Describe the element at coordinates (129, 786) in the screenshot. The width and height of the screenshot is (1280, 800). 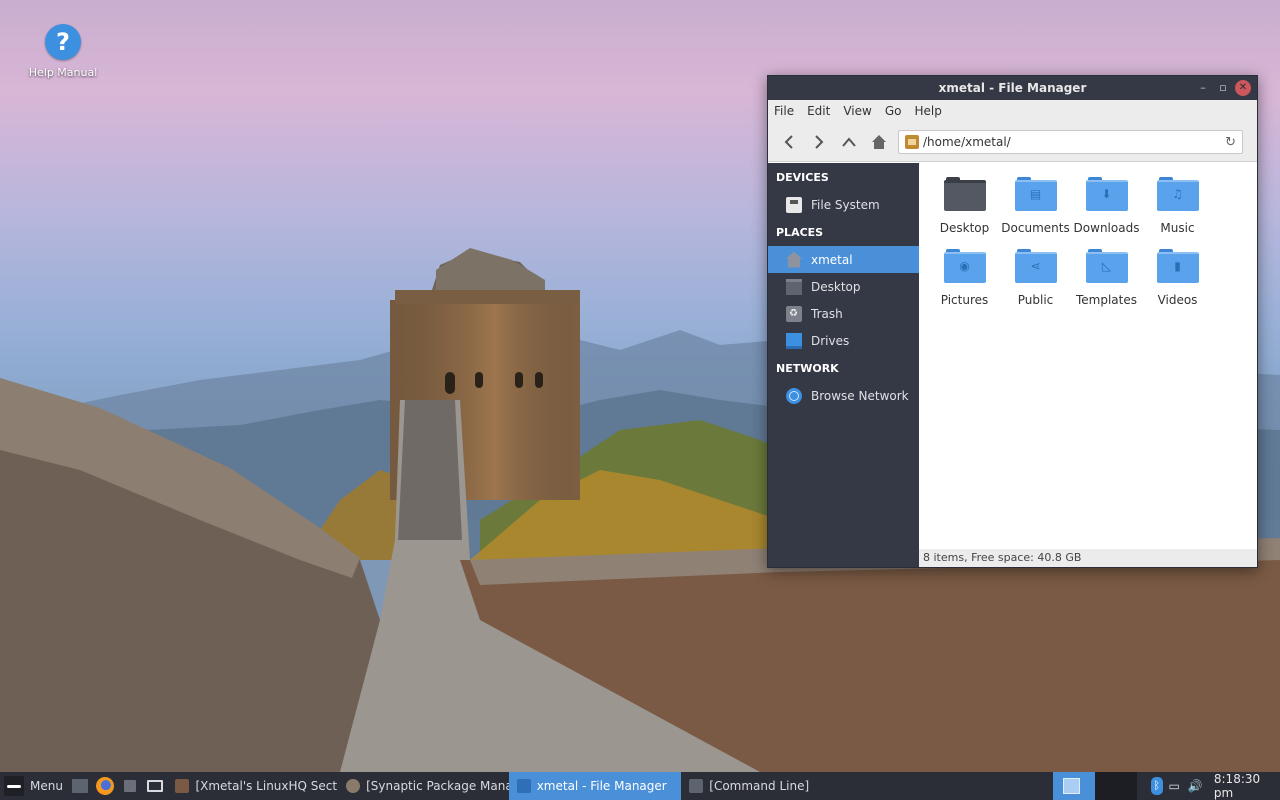
I see `launcher-files` at that location.